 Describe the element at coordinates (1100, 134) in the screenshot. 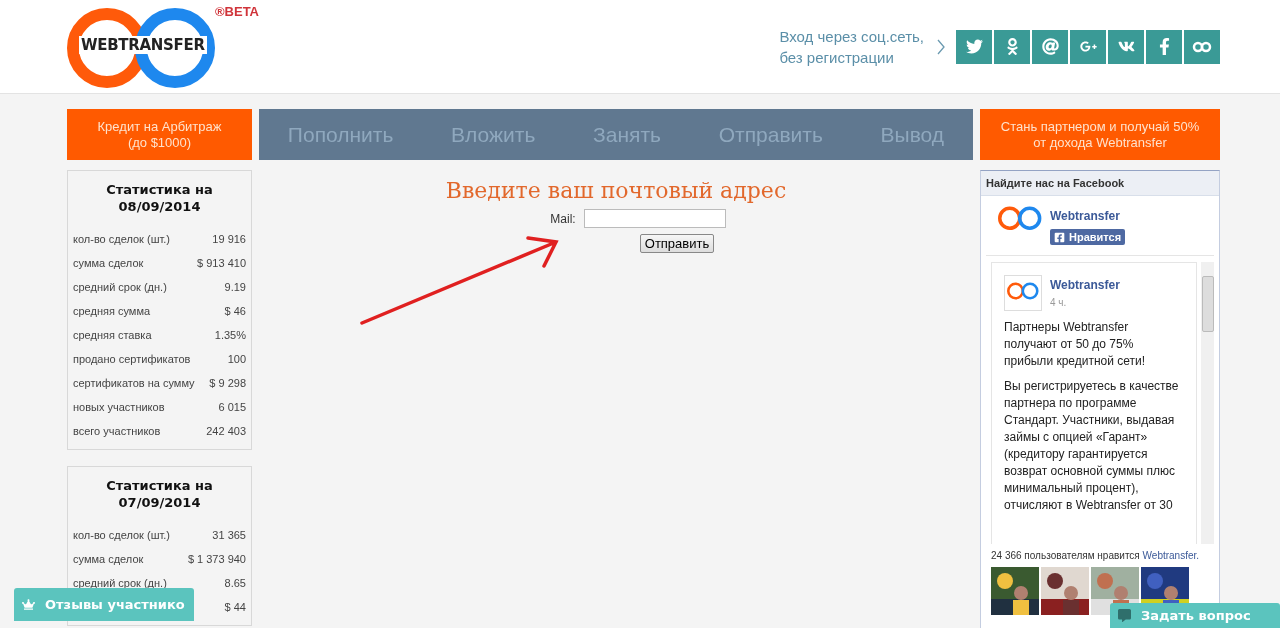

I see `promo-banner: Стань партнером и получай 50% от дохода Webtransfer` at that location.